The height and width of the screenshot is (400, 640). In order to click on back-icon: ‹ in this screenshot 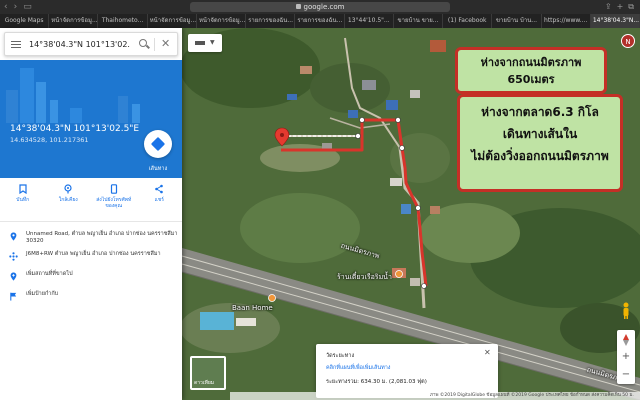, I will do `click(6, 7)`.